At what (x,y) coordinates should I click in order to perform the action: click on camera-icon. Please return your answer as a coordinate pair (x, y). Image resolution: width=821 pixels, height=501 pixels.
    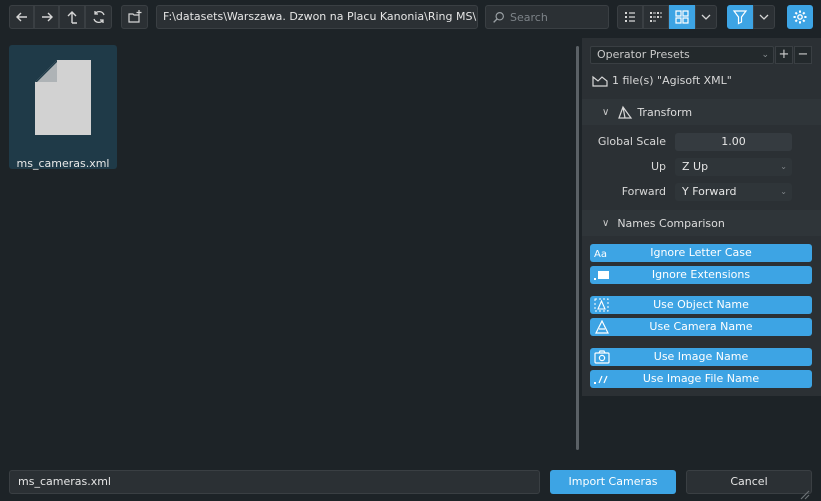
    Looking at the image, I should click on (602, 357).